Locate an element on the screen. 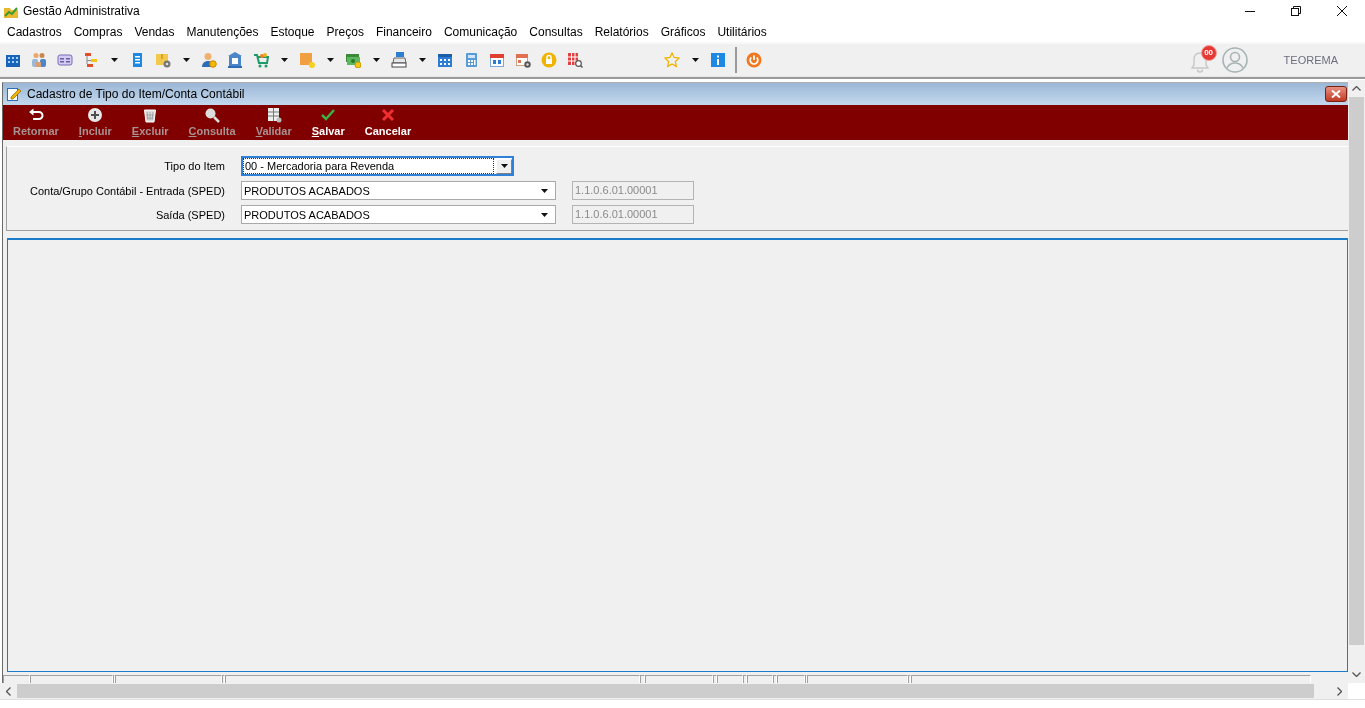 Image resolution: width=1365 pixels, height=708 pixels. chevron-down-icon is located at coordinates (1356, 674).